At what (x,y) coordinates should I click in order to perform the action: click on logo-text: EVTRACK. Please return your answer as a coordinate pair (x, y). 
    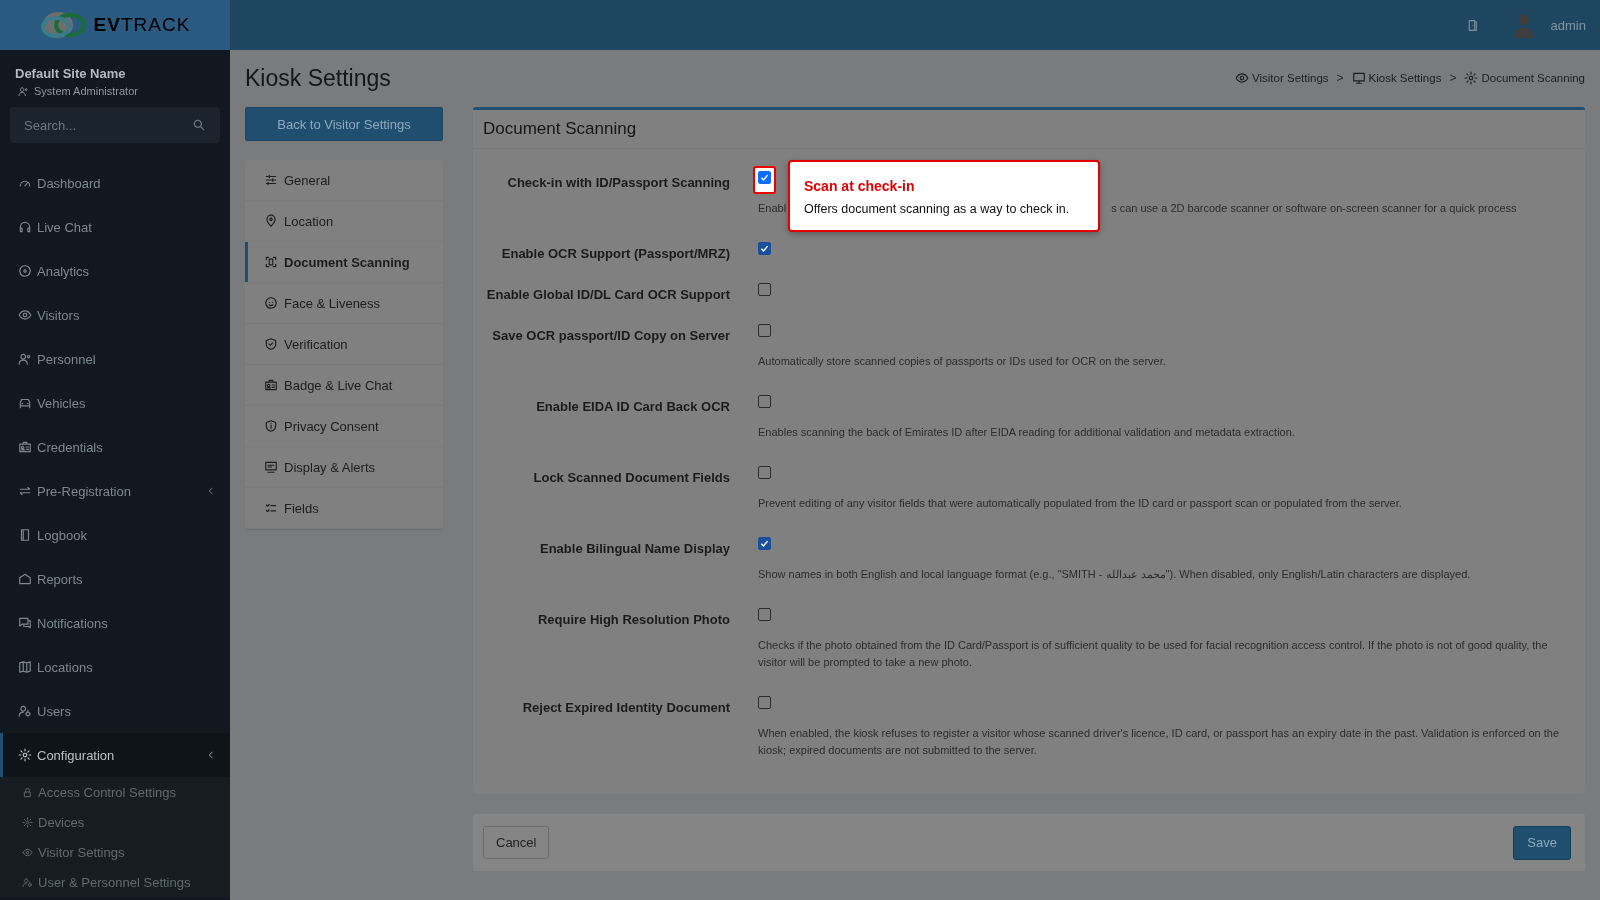
    Looking at the image, I should click on (142, 25).